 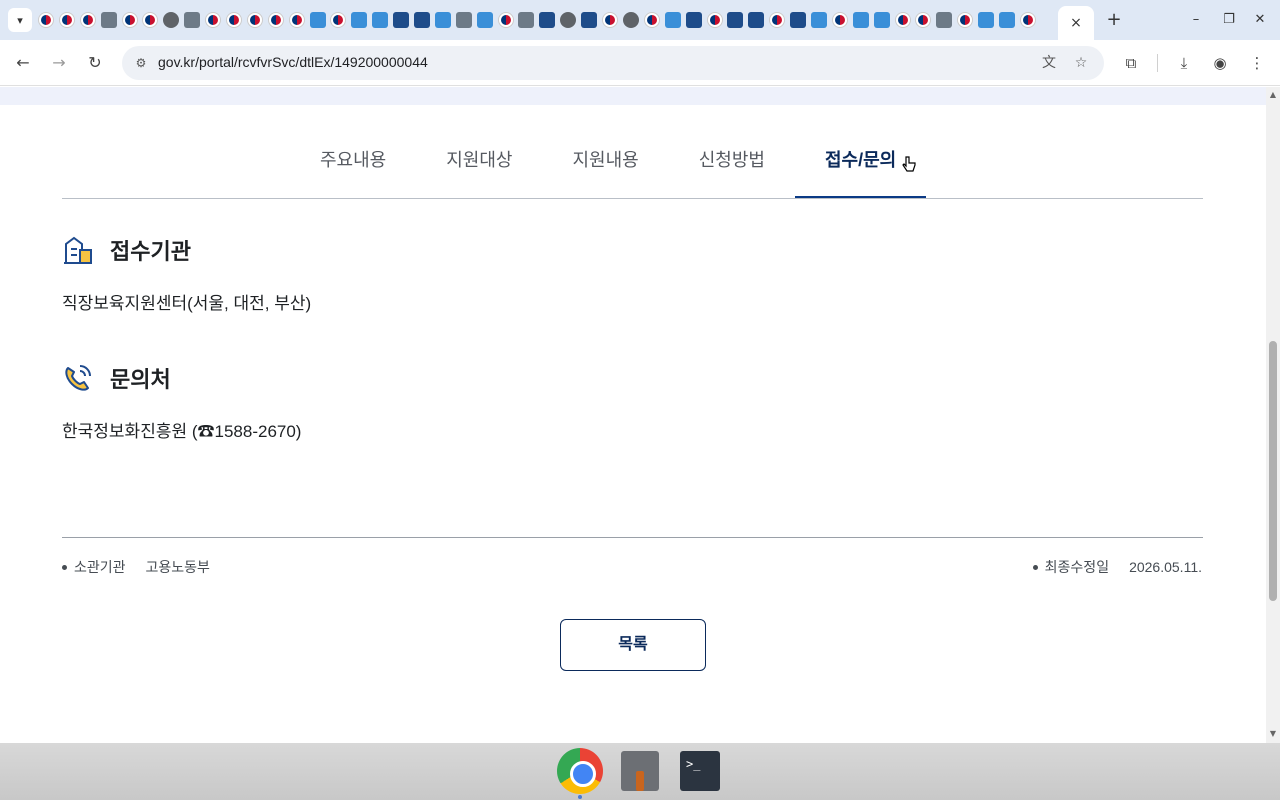 What do you see at coordinates (479, 167) in the screenshot?
I see `tab-eligibility: 지원대상` at bounding box center [479, 167].